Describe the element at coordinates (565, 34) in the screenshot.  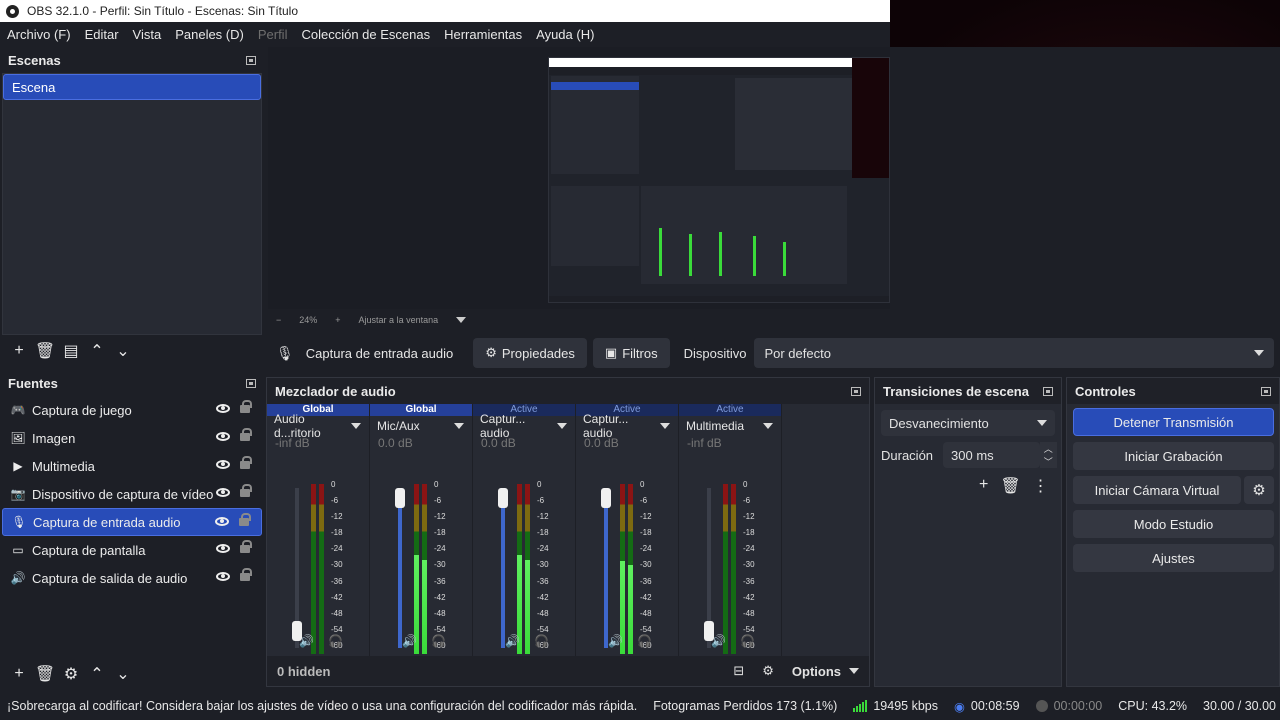
I see `menu-item: Ayuda (H)` at that location.